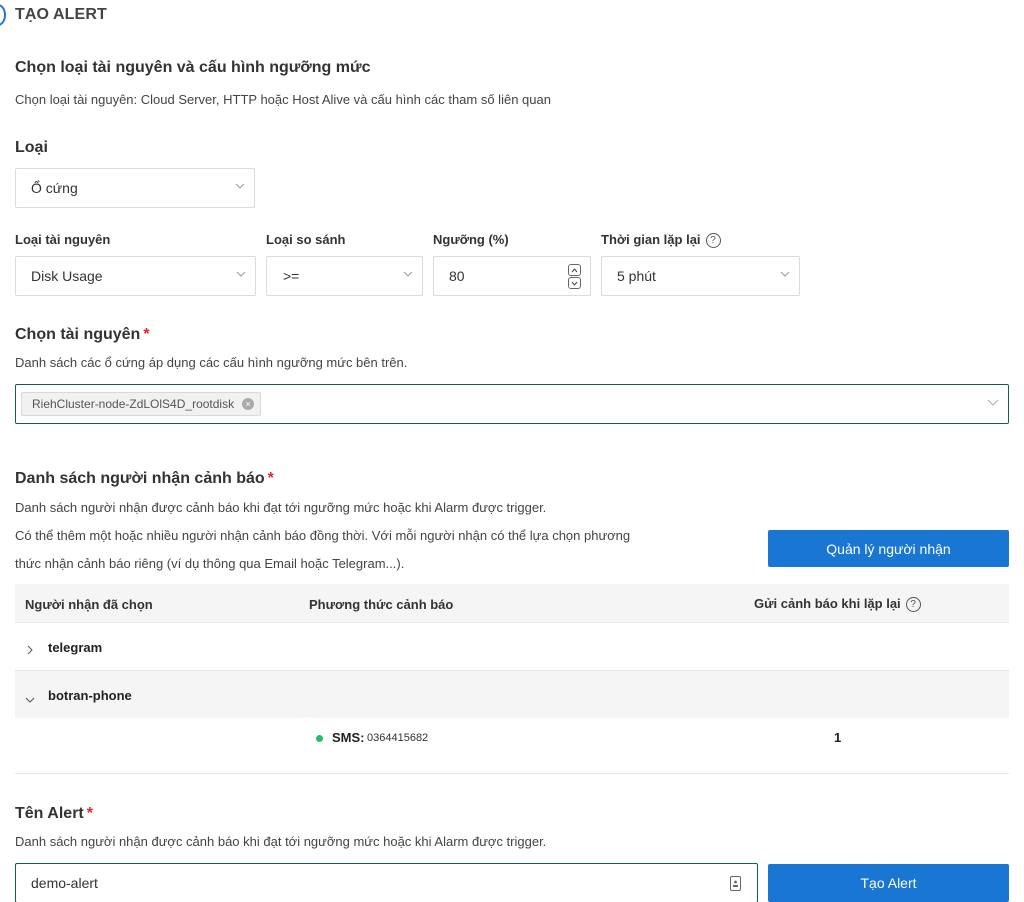 The image size is (1024, 902). What do you see at coordinates (135, 188) in the screenshot?
I see `type-select: Ổ cứng` at bounding box center [135, 188].